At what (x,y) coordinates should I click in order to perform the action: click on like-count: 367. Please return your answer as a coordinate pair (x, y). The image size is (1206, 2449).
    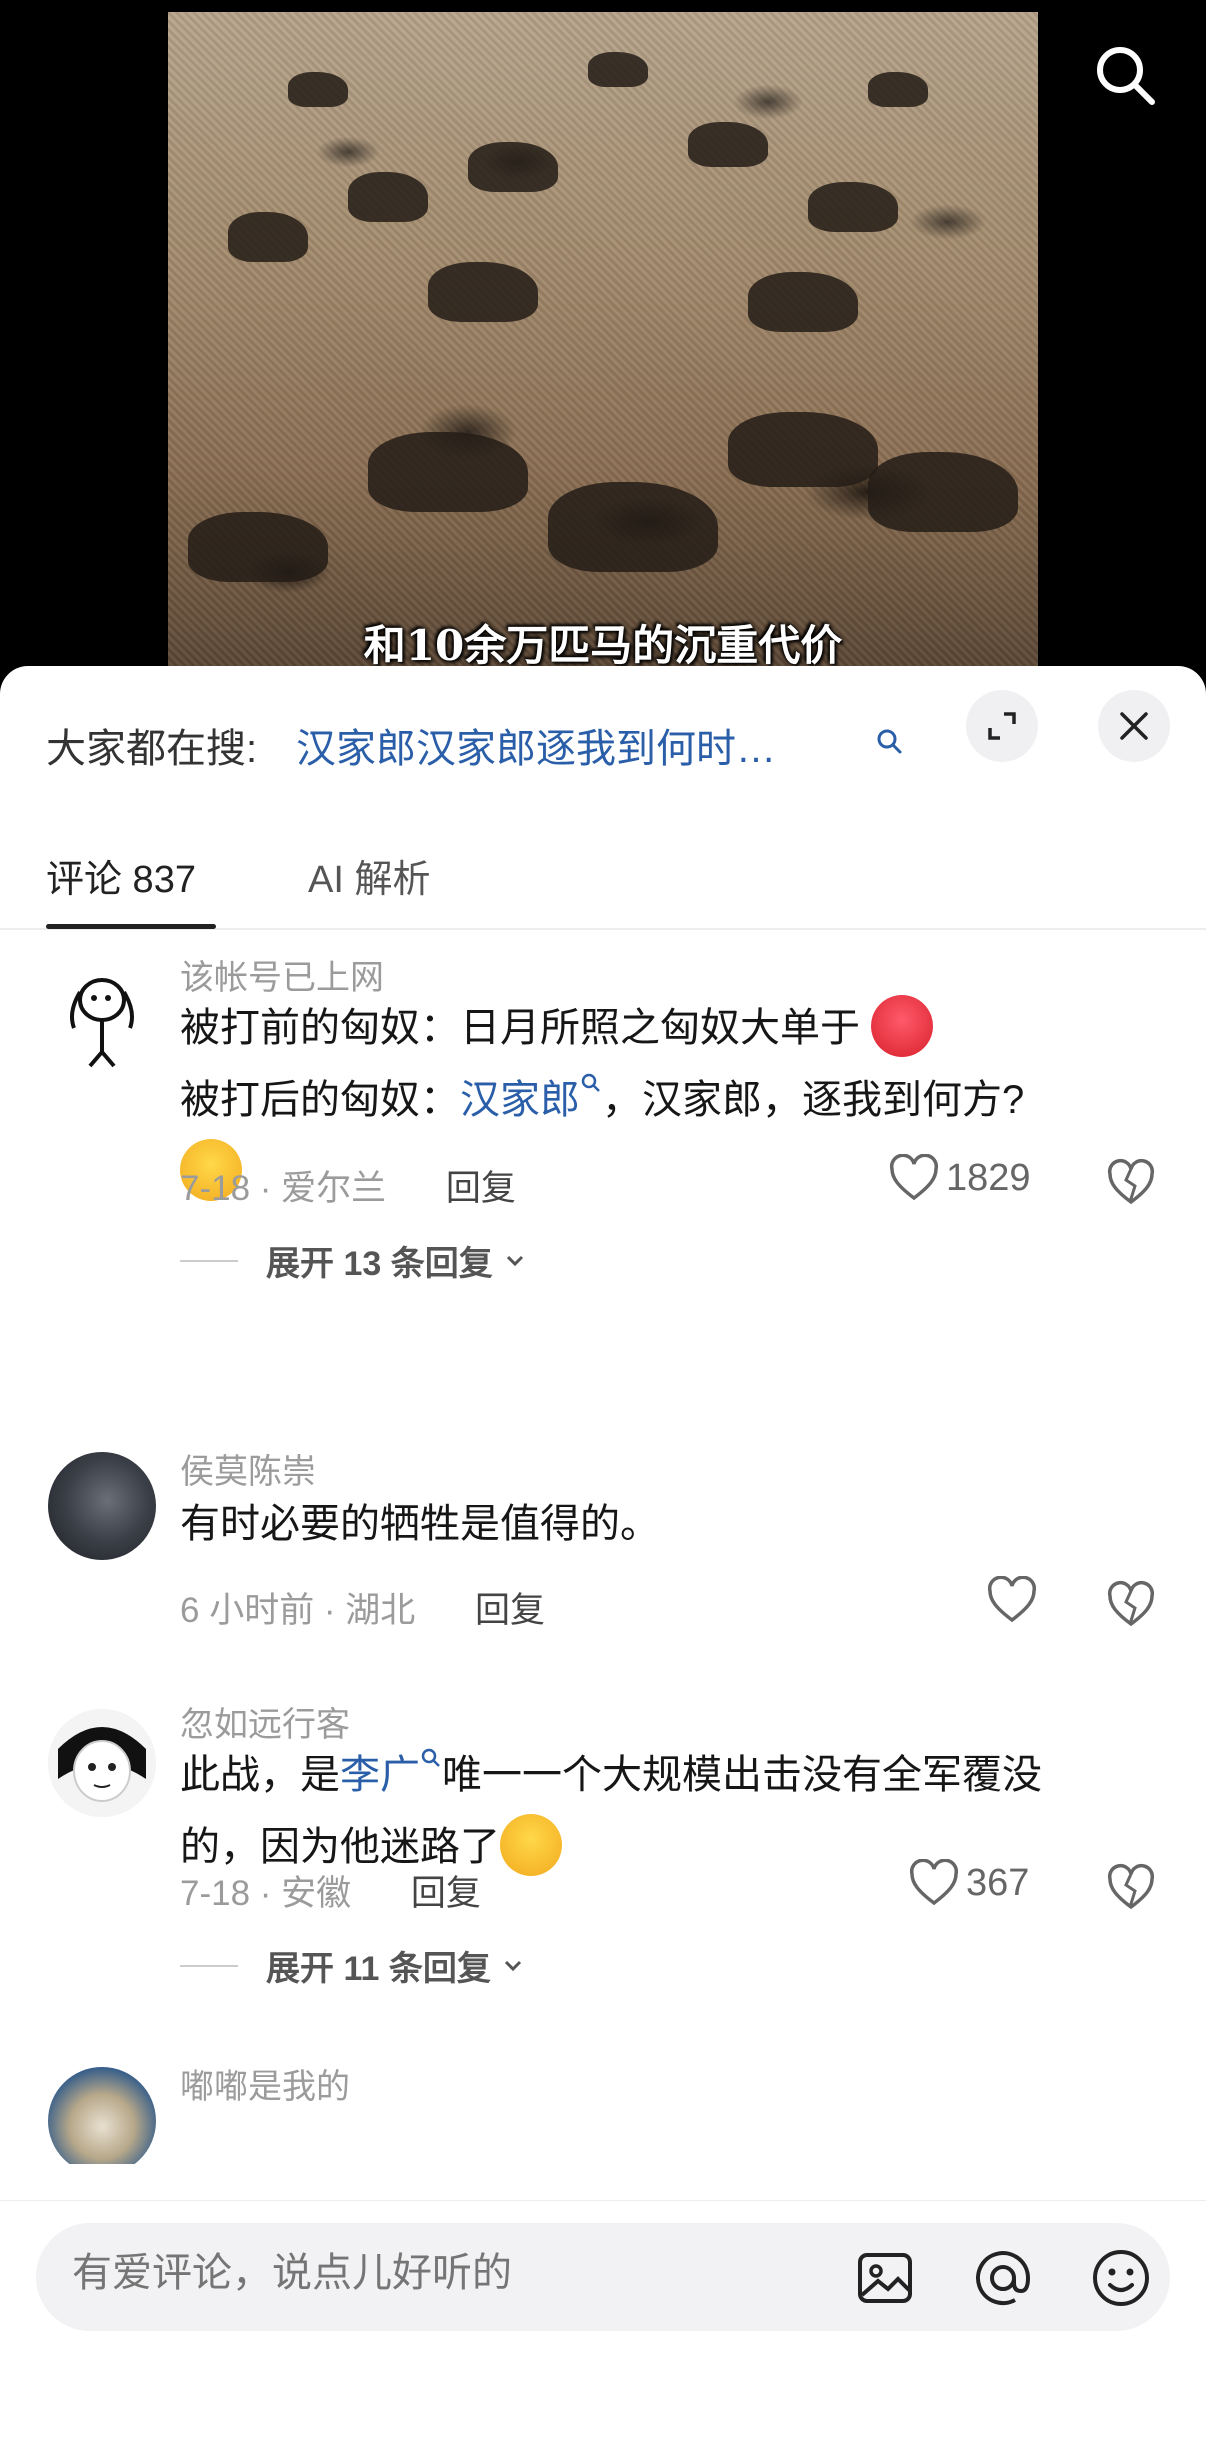
    Looking at the image, I should click on (998, 1882).